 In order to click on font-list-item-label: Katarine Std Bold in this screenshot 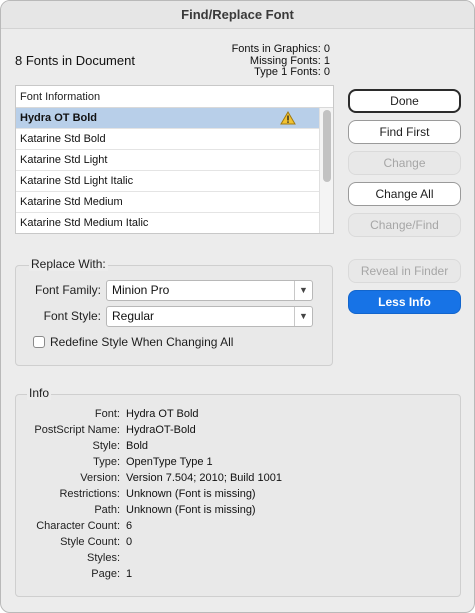, I will do `click(63, 139)`.